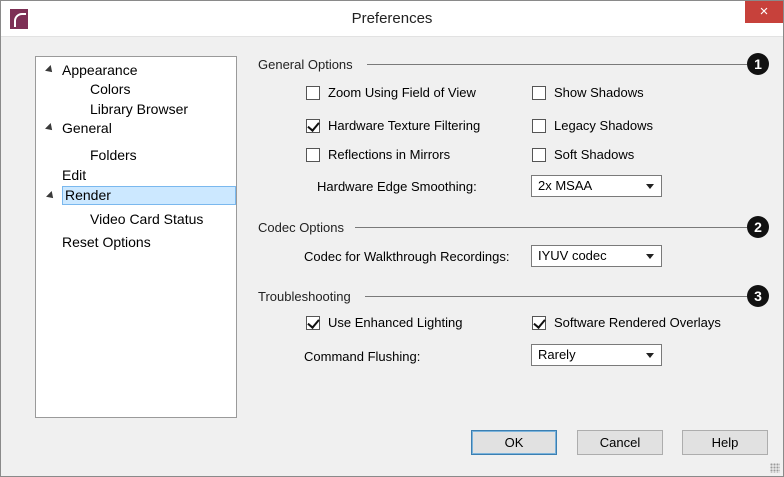  Describe the element at coordinates (758, 296) in the screenshot. I see `callout-badge-3: 3` at that location.